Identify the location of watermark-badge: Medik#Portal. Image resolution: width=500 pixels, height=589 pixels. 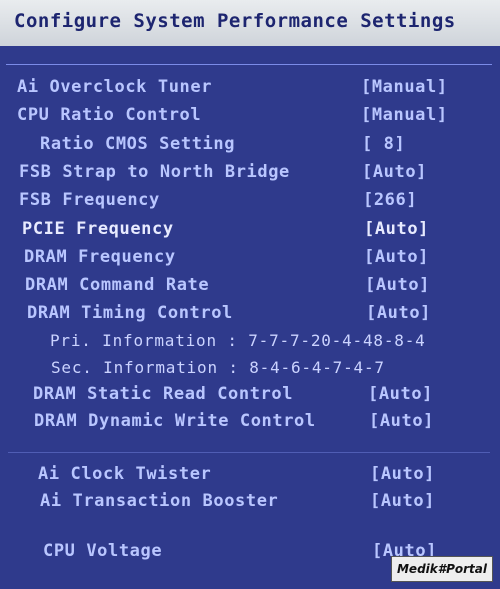
(442, 569).